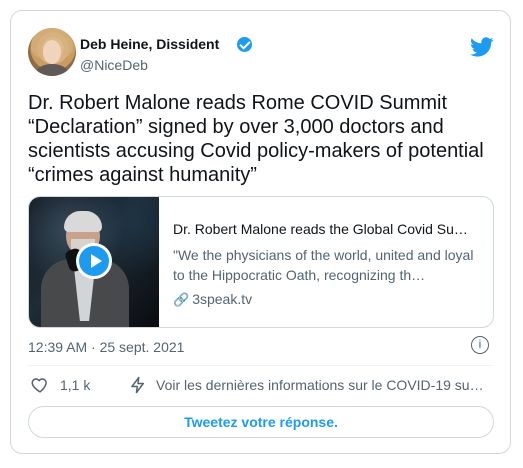 This screenshot has height=468, width=523. Describe the element at coordinates (261, 422) in the screenshot. I see `reply-button: Tweetez votre réponse.` at that location.